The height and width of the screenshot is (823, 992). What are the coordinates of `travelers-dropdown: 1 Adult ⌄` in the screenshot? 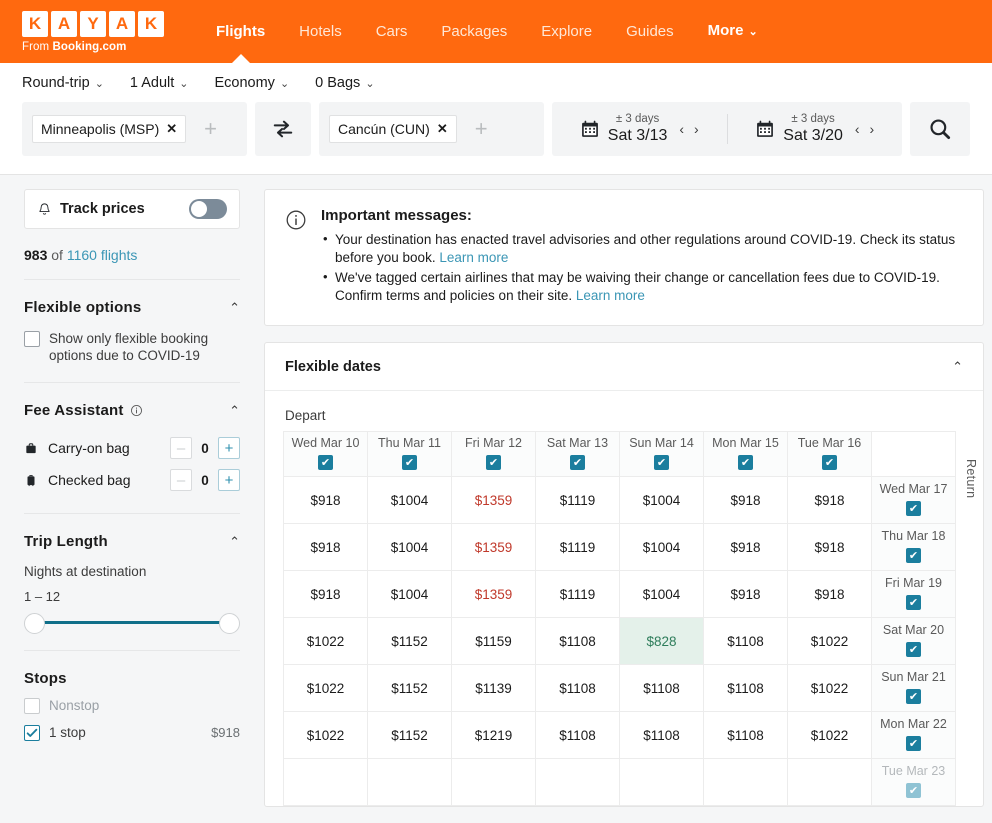 It's located at (172, 83).